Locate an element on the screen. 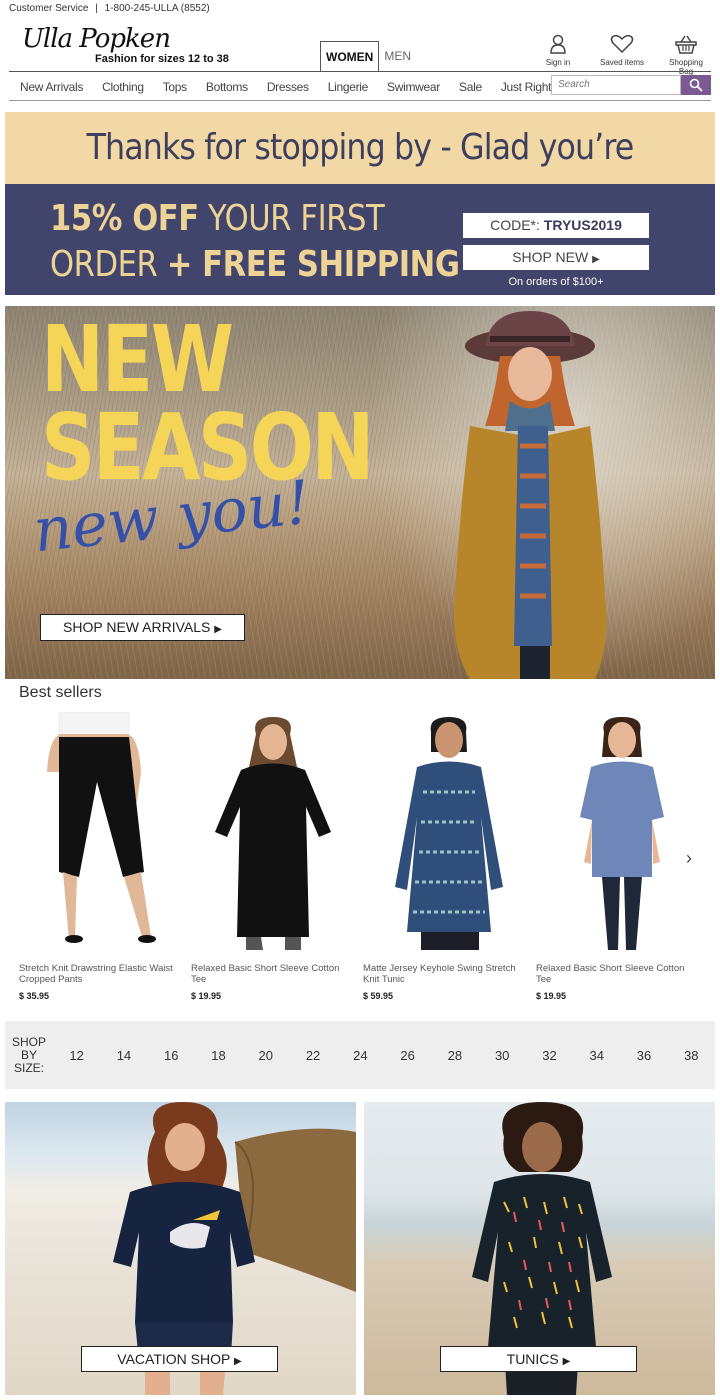  nav-tops: Tops is located at coordinates (173, 87).